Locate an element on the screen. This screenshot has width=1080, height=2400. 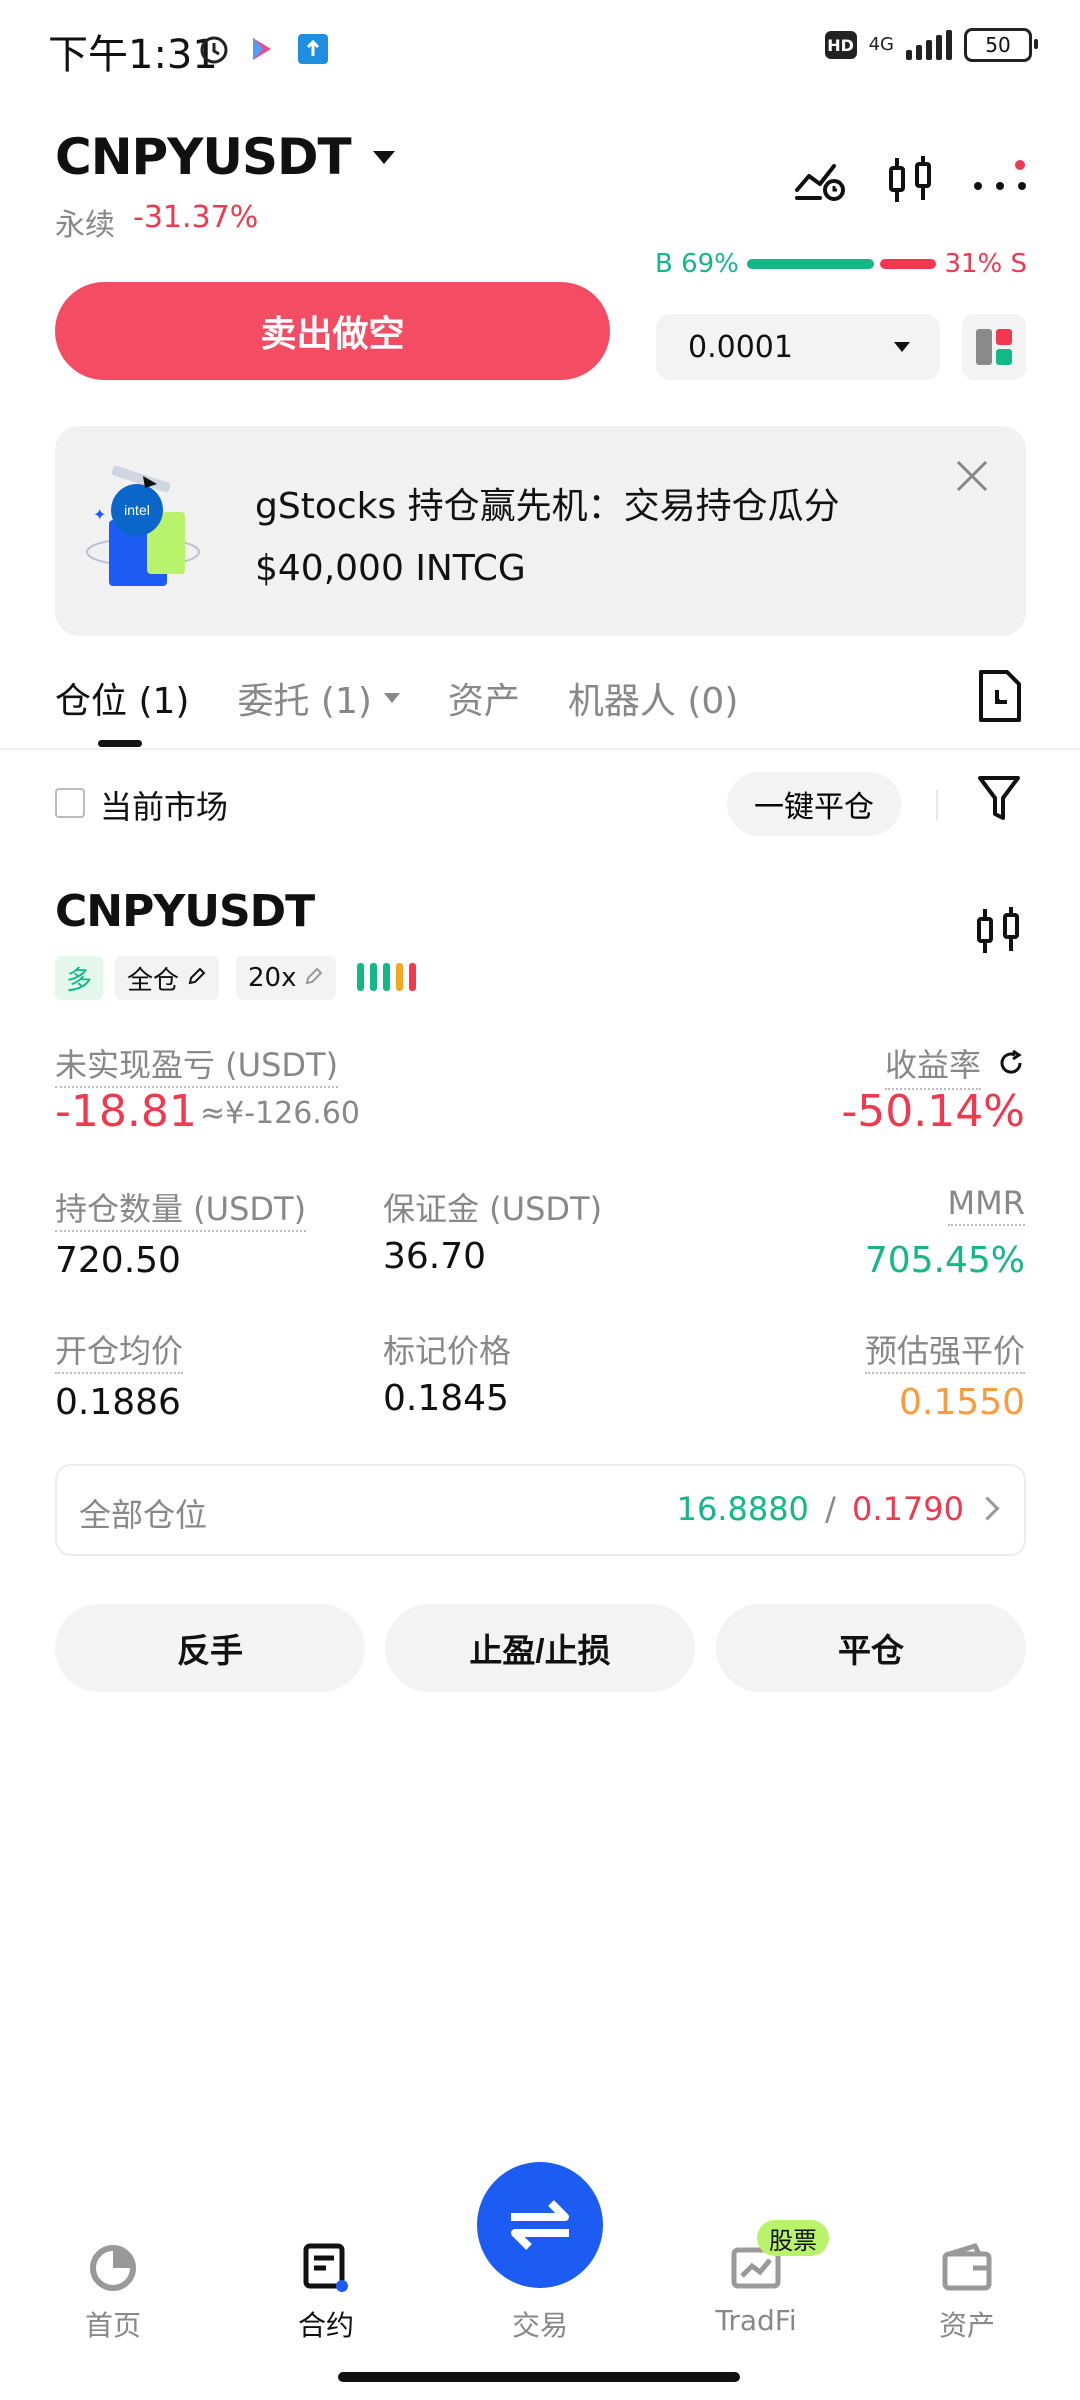
battery-icon: 50 is located at coordinates (1001, 45).